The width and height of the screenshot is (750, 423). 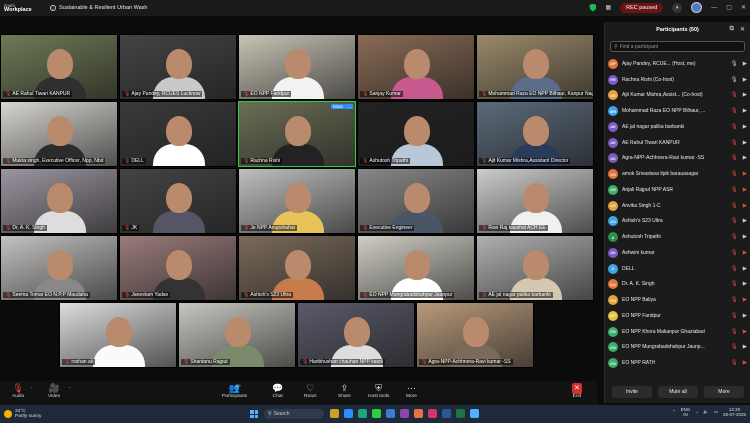 I want to click on rec-paused-badge: REC paused, so click(x=642, y=7).